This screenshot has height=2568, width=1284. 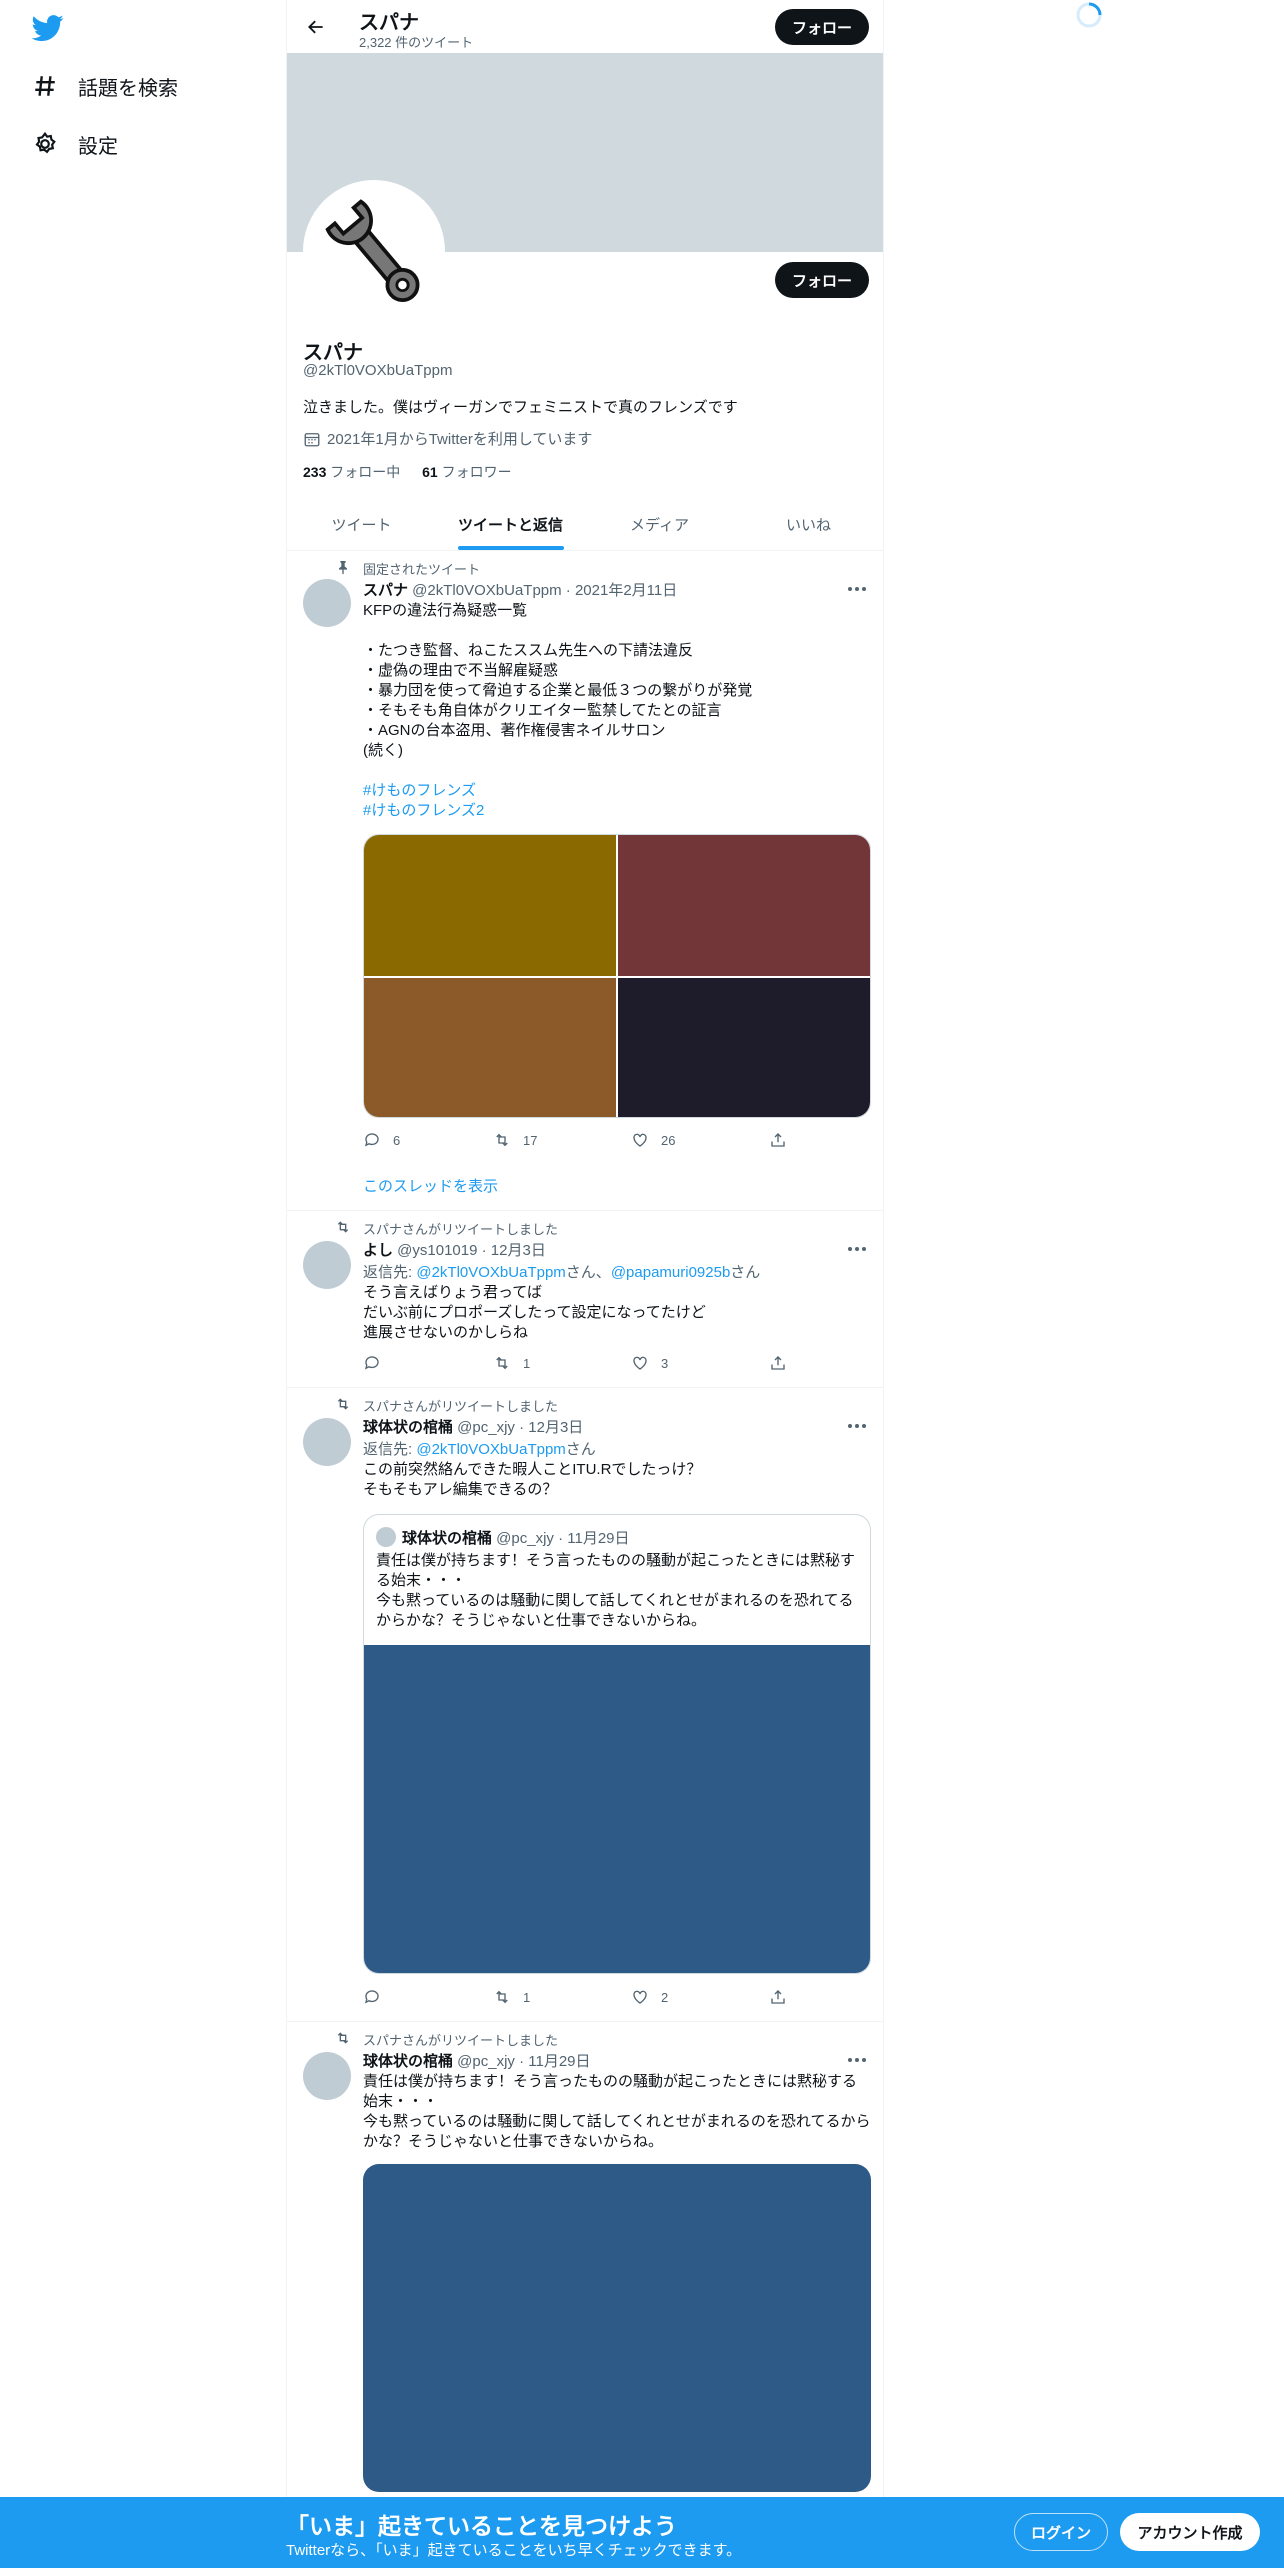 What do you see at coordinates (617, 791) in the screenshot?
I see `hashtag-link: #けものフレンズ` at bounding box center [617, 791].